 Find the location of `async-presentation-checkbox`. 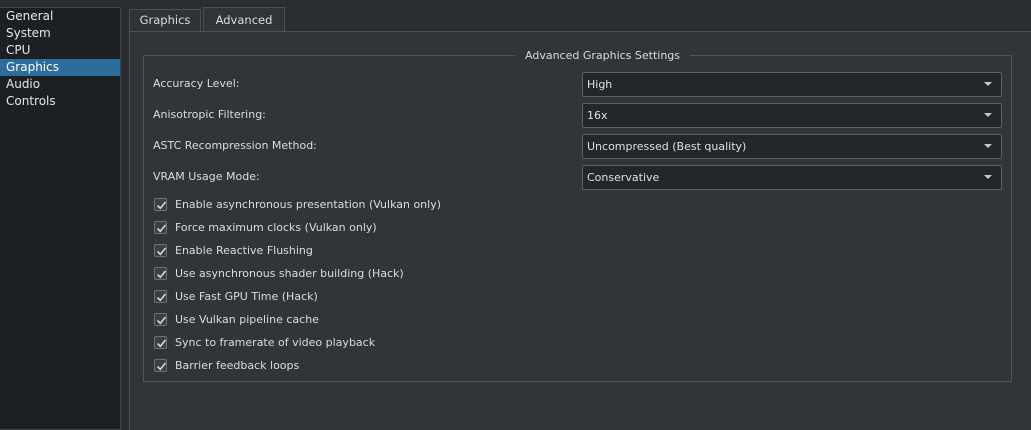

async-presentation-checkbox is located at coordinates (160, 204).